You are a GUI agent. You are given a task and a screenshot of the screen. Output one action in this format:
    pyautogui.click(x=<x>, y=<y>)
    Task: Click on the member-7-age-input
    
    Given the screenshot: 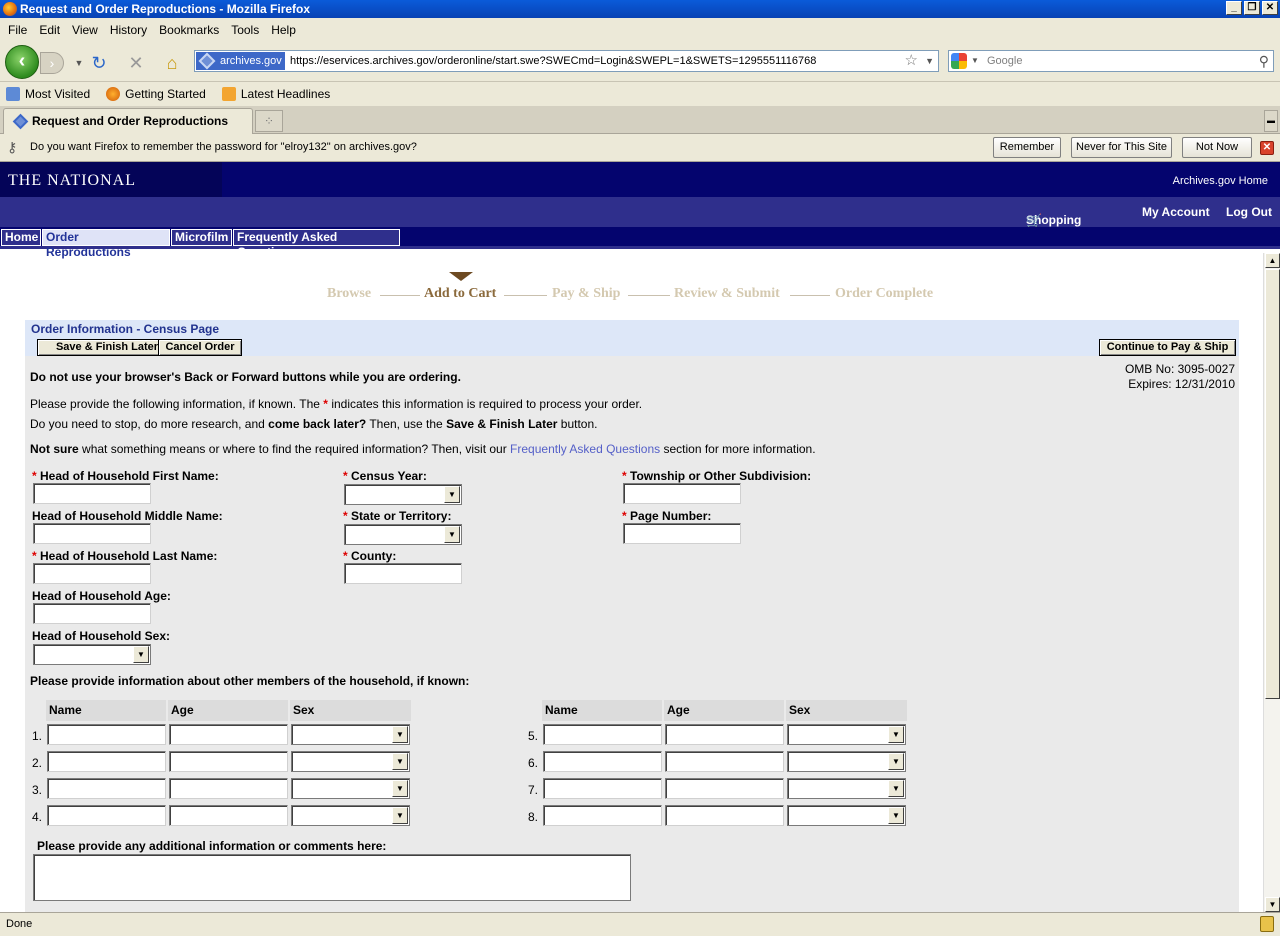 What is the action you would take?
    pyautogui.click(x=724, y=788)
    